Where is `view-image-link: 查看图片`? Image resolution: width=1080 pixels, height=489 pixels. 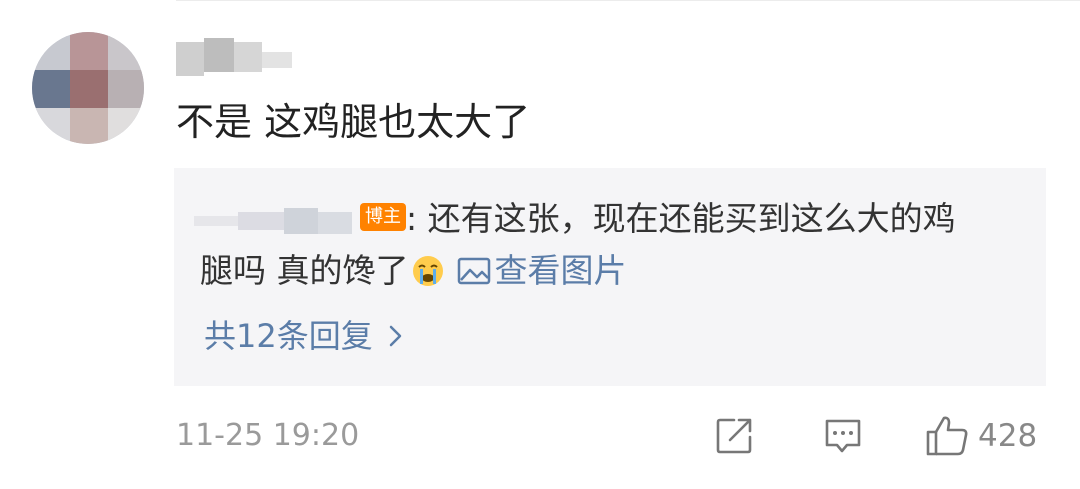
view-image-link: 查看图片 is located at coordinates (542, 271).